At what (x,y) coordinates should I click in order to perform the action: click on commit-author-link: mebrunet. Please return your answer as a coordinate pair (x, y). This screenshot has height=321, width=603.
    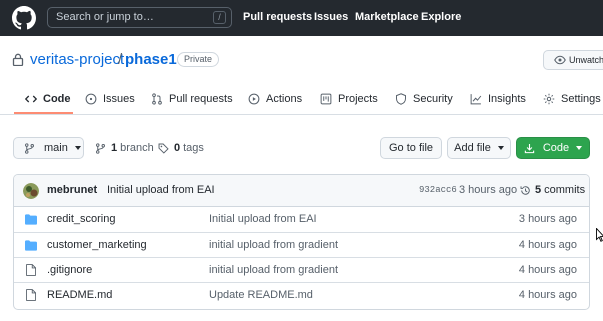
    Looking at the image, I should click on (72, 190).